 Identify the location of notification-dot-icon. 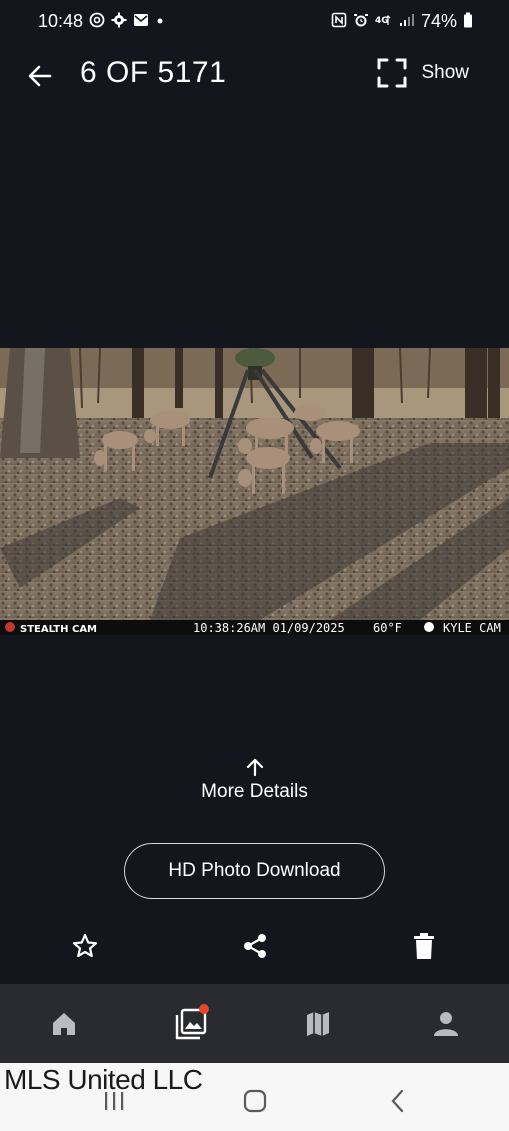
(160, 21).